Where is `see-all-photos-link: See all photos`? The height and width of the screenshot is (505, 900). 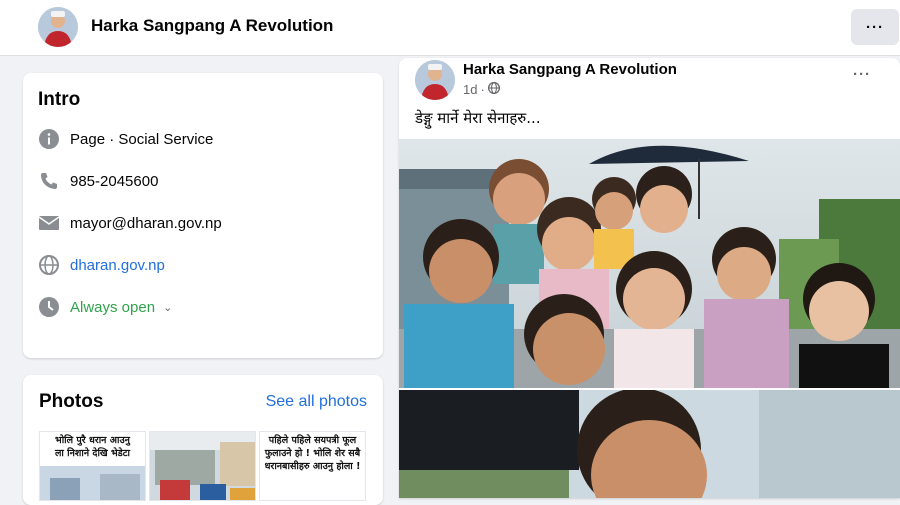 see-all-photos-link: See all photos is located at coordinates (316, 402).